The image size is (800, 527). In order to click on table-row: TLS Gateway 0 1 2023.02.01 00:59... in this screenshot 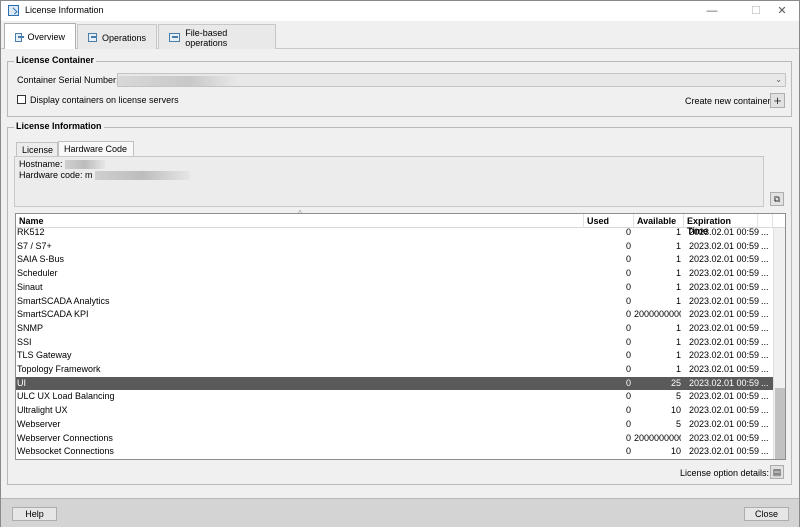, I will do `click(394, 356)`.